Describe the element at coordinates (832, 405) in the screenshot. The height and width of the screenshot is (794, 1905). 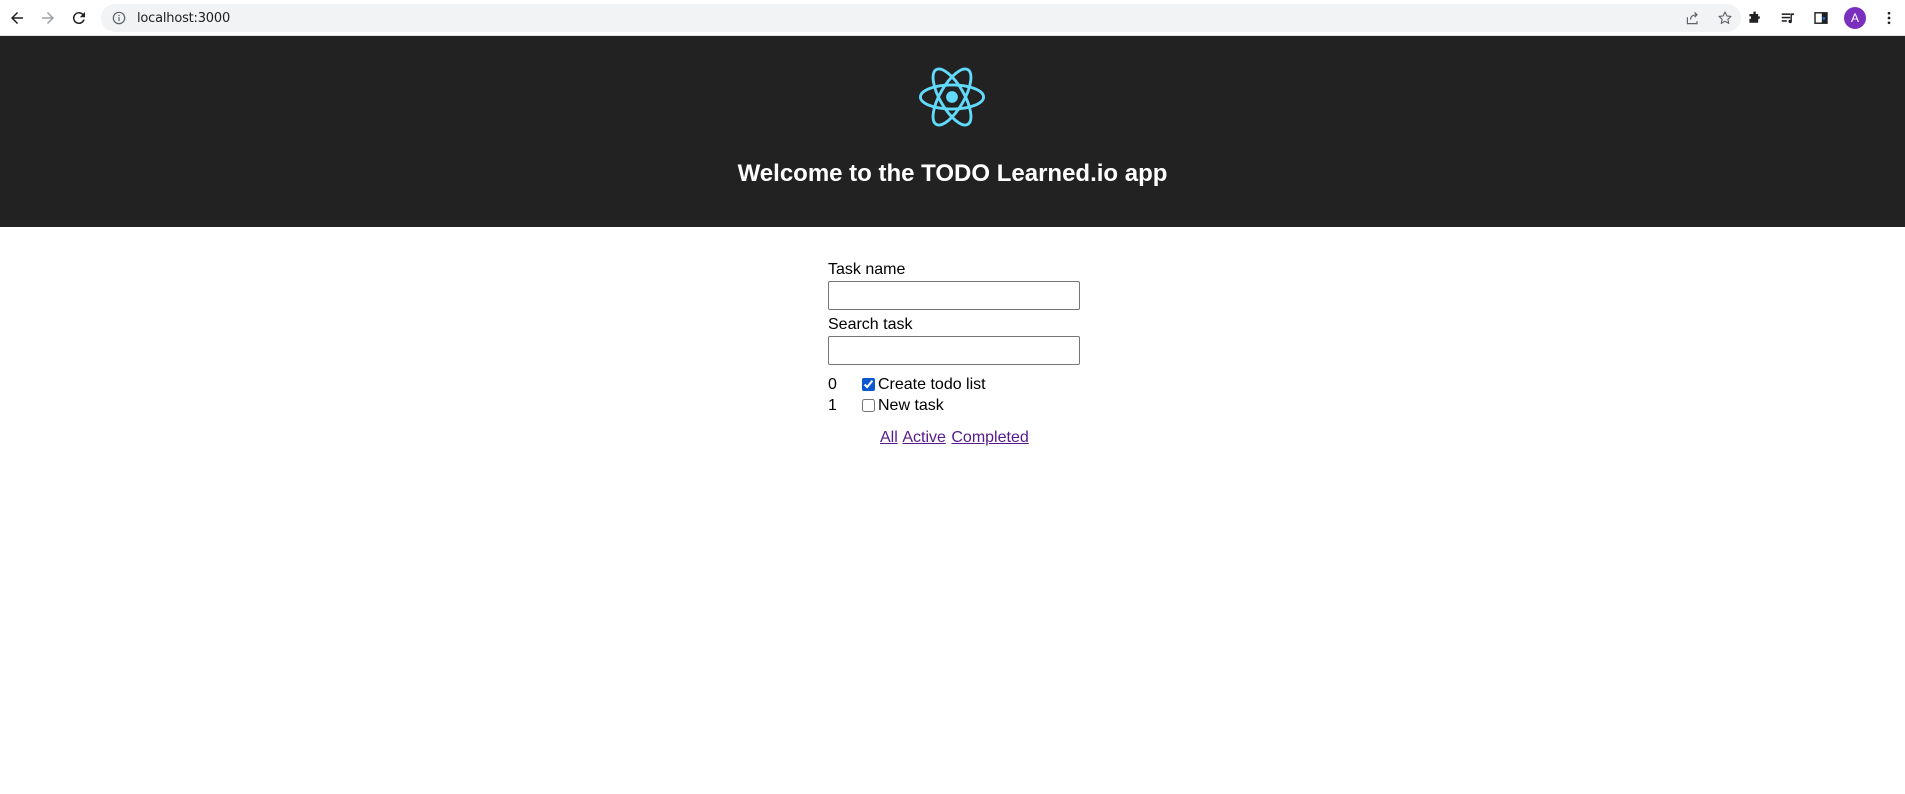
I see `task-index: 1` at that location.